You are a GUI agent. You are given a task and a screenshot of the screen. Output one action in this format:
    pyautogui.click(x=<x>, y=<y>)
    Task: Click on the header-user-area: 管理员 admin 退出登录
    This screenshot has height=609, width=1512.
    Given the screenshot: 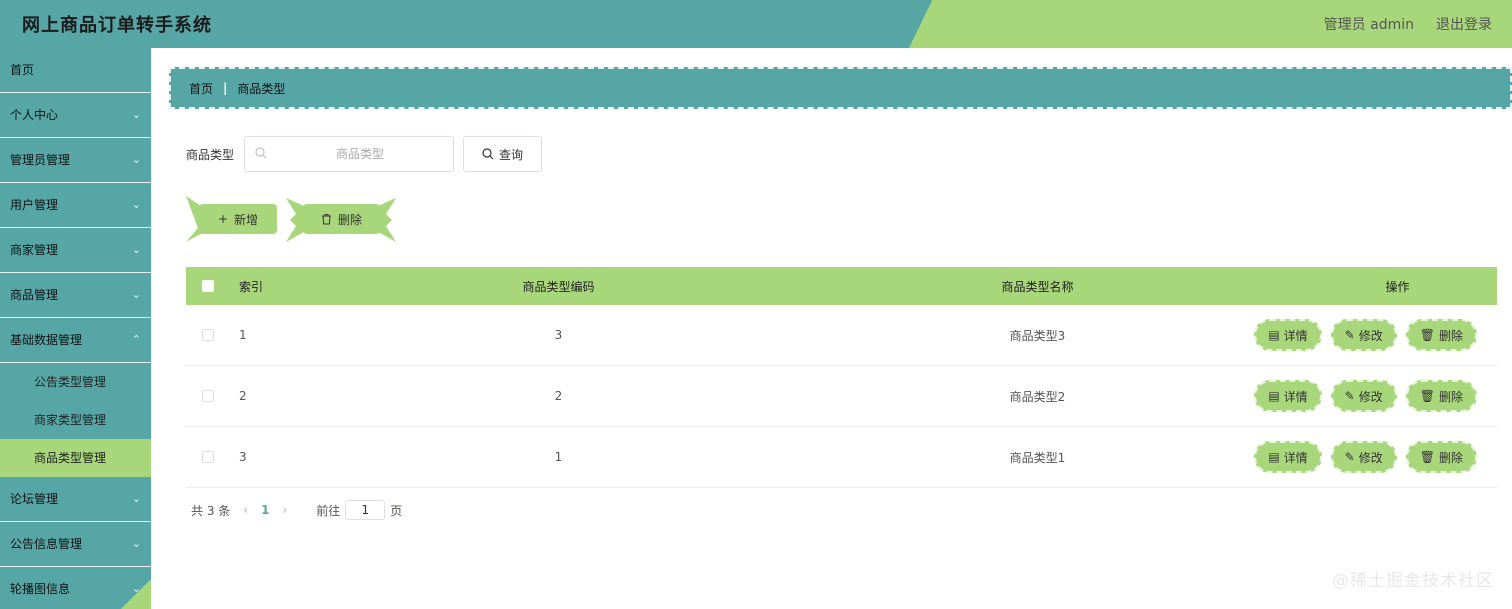 What is the action you would take?
    pyautogui.click(x=1408, y=24)
    